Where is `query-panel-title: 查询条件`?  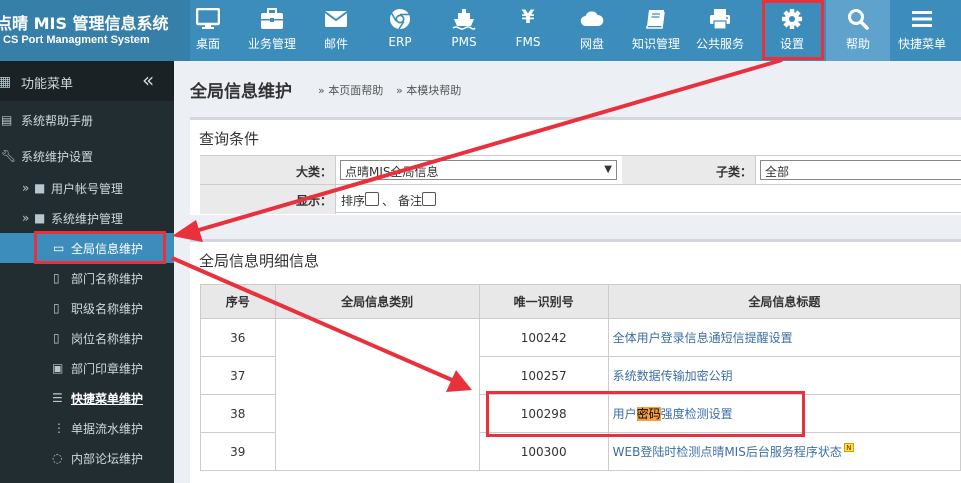 query-panel-title: 查询条件 is located at coordinates (229, 139).